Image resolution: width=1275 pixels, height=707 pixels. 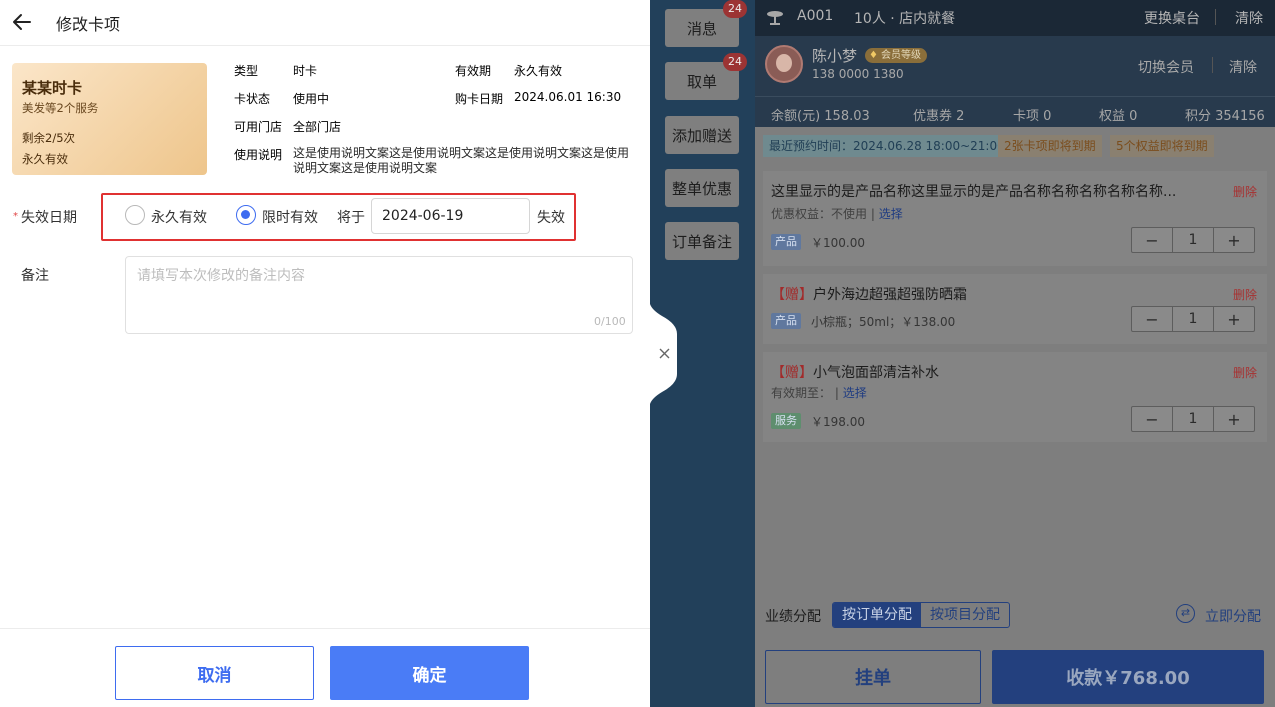 What do you see at coordinates (775, 18) in the screenshot?
I see `table-icon` at bounding box center [775, 18].